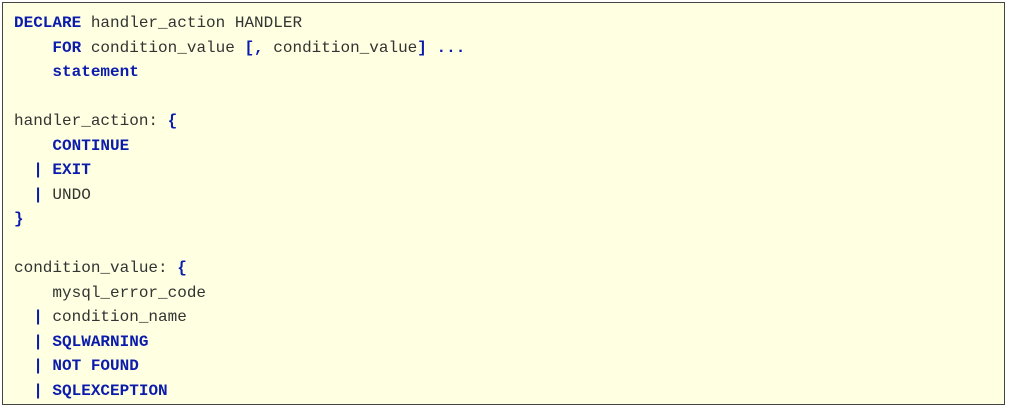  Describe the element at coordinates (100, 341) in the screenshot. I see `code-keyword: SQLWARNING` at that location.